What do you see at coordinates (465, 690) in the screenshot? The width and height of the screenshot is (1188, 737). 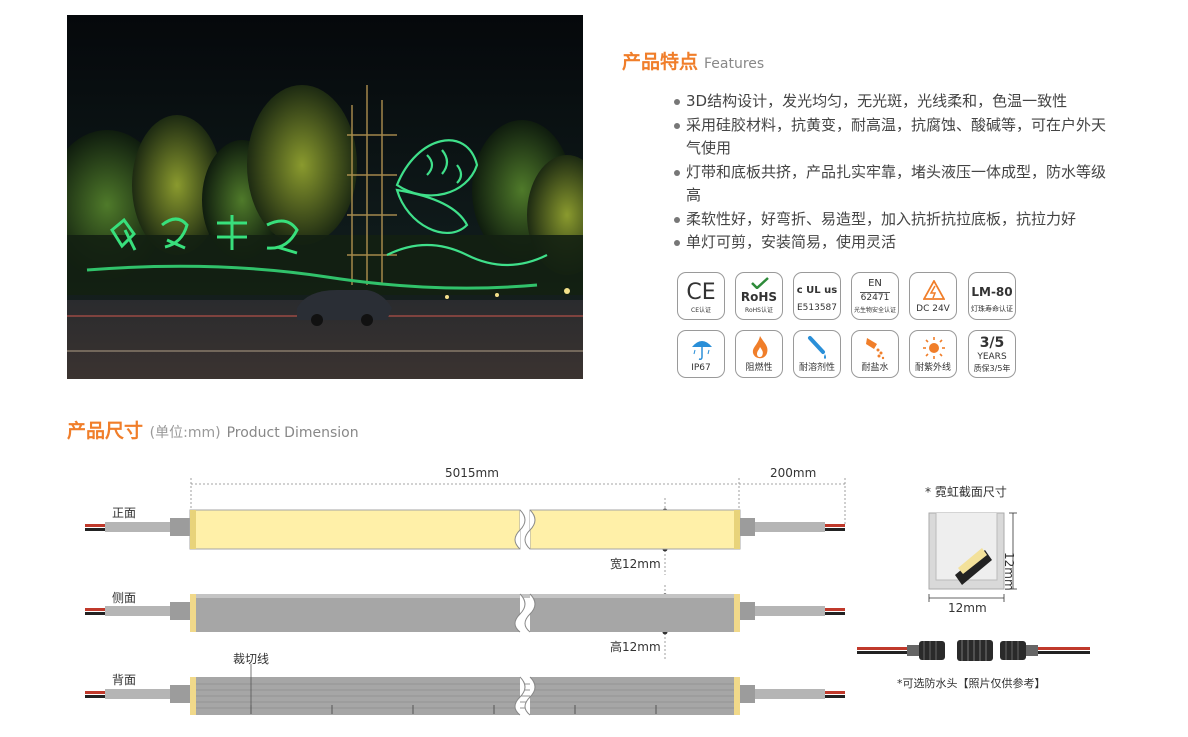 I see `back-view-strip` at bounding box center [465, 690].